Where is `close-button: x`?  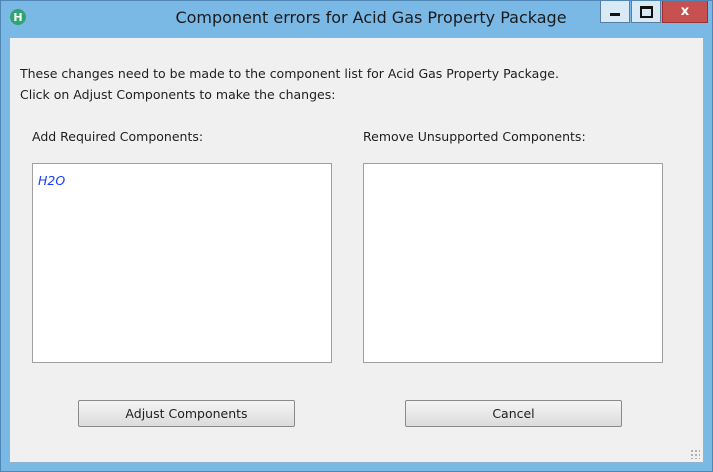 close-button: x is located at coordinates (685, 12).